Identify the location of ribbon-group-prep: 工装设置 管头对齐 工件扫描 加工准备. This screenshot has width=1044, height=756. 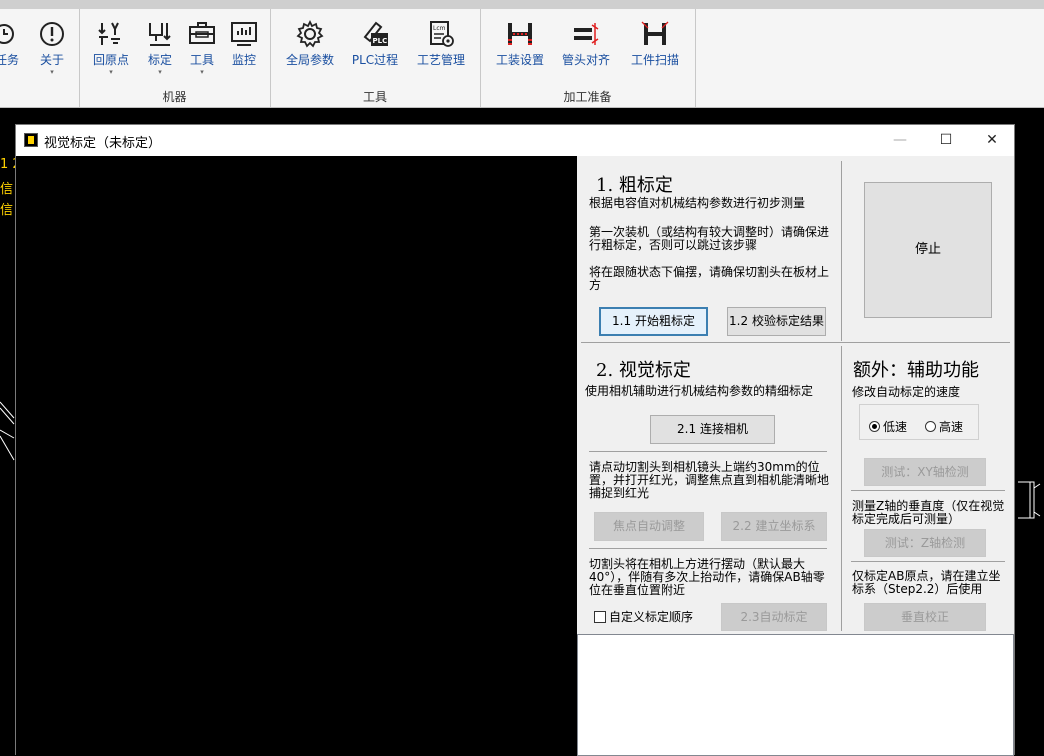
(588, 58).